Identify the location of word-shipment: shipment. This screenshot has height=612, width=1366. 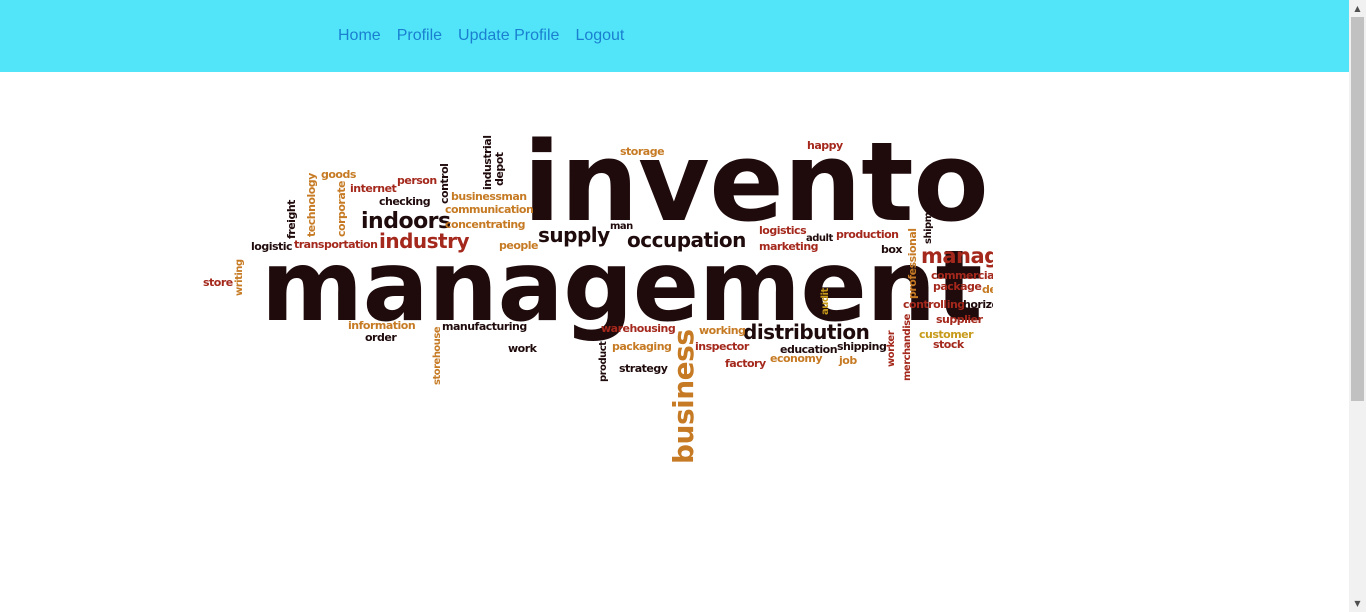
(928, 219).